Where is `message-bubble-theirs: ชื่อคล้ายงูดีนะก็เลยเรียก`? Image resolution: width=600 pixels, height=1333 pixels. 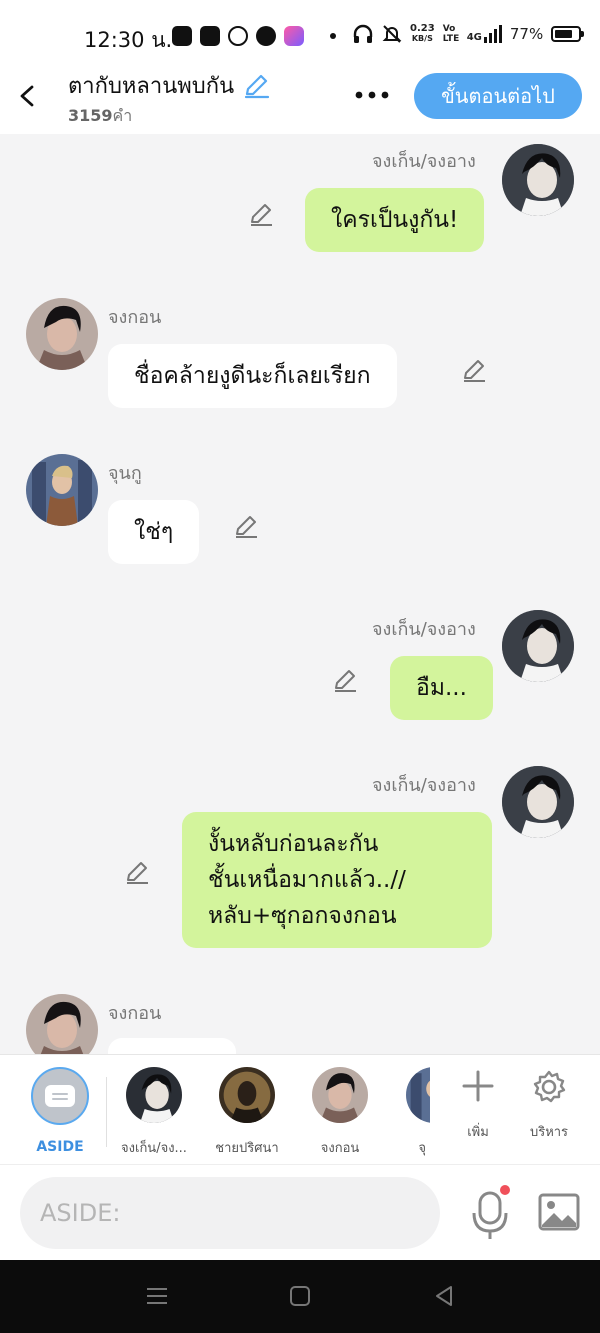 message-bubble-theirs: ชื่อคล้ายงูดีนะก็เลยเรียก is located at coordinates (252, 376).